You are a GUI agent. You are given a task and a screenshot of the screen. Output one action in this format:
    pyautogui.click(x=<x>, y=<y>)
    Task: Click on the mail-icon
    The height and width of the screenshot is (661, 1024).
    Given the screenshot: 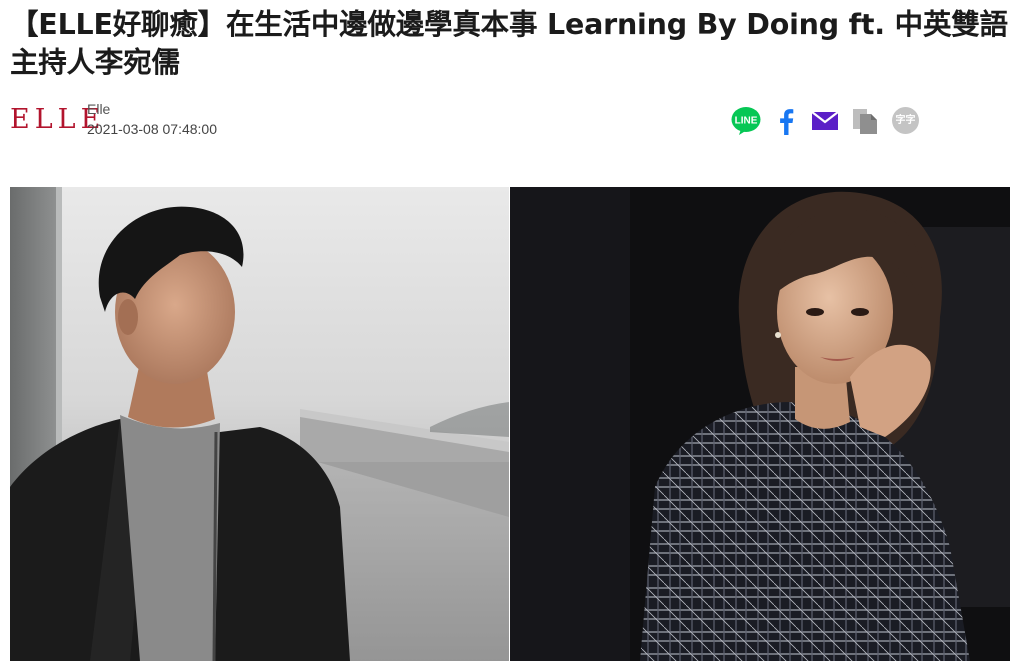 What is the action you would take?
    pyautogui.click(x=825, y=121)
    